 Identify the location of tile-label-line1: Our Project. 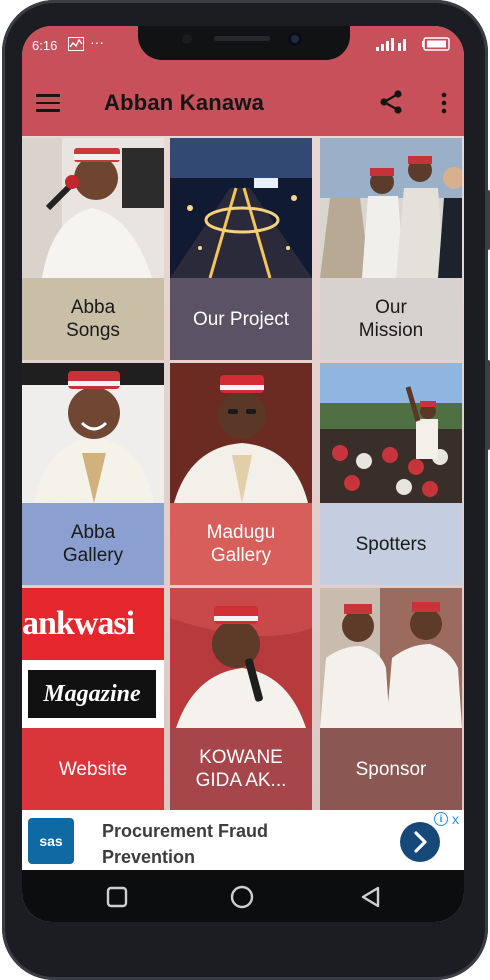
(241, 319).